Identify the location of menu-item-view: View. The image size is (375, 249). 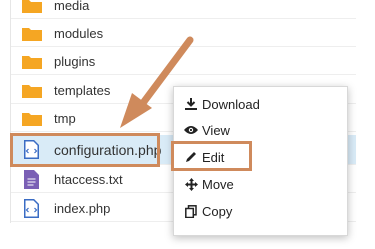
(207, 130).